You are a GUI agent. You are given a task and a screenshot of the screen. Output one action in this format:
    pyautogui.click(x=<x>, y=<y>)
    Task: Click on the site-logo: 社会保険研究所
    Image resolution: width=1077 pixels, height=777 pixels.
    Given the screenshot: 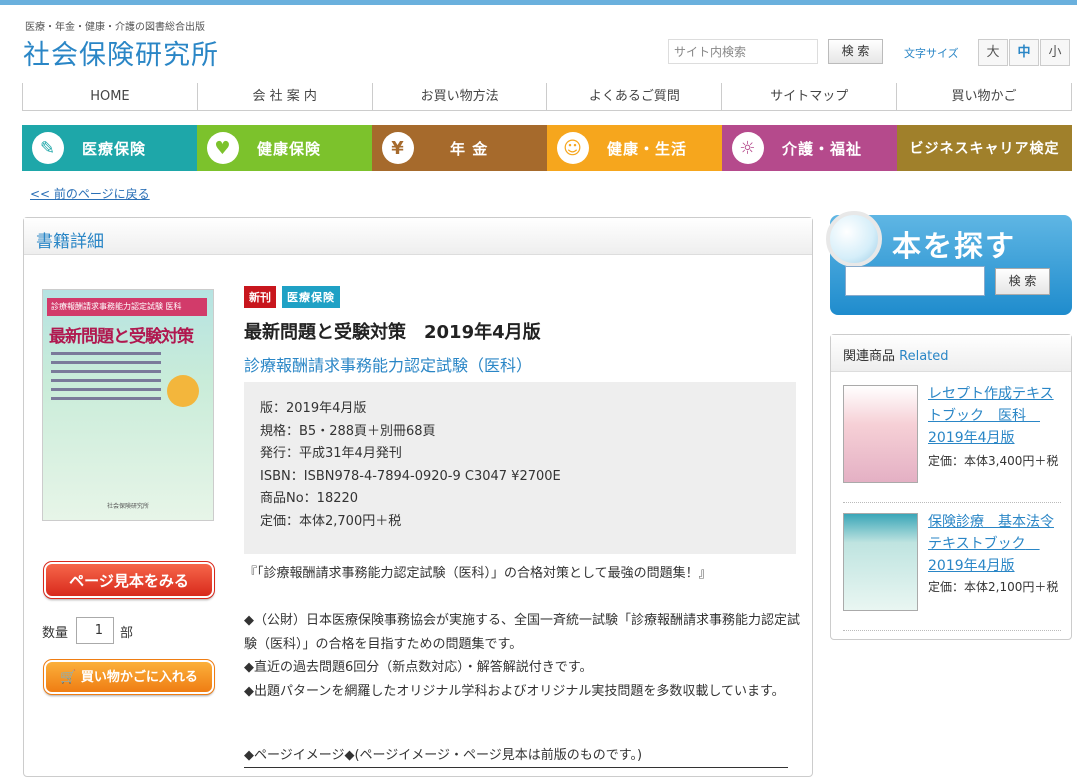 What is the action you would take?
    pyautogui.click(x=121, y=52)
    